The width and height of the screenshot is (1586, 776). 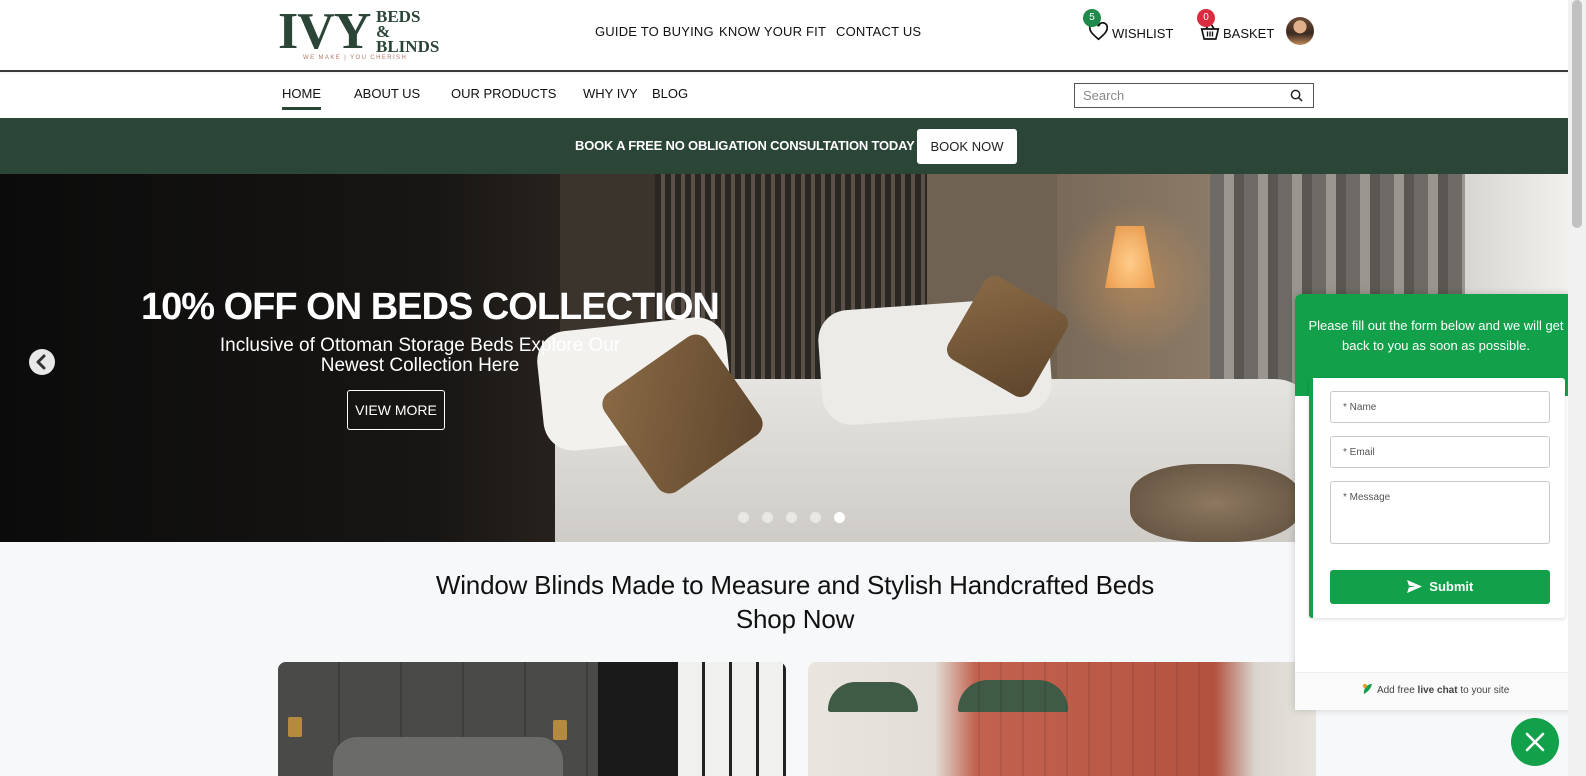 What do you see at coordinates (355, 58) in the screenshot?
I see `logo-tagline: WE MAKE | YOU CHERISH` at bounding box center [355, 58].